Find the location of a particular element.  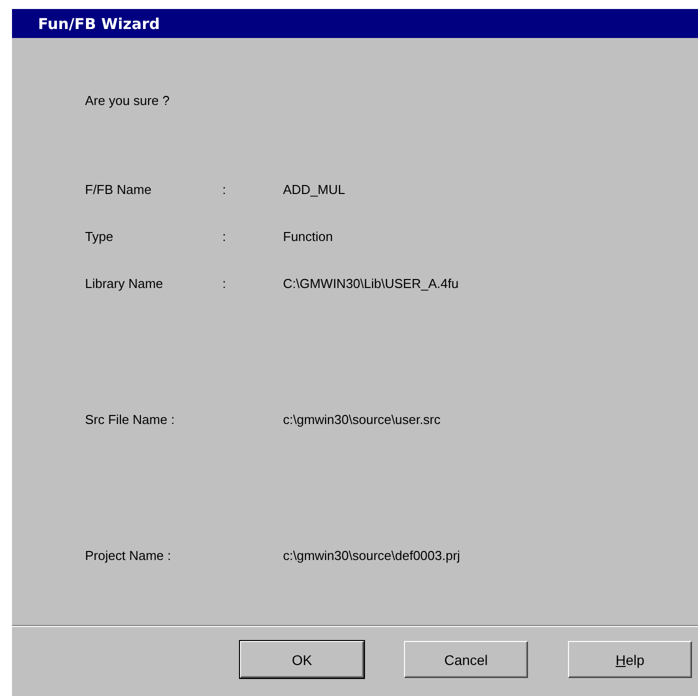

field-value: Function is located at coordinates (308, 236).